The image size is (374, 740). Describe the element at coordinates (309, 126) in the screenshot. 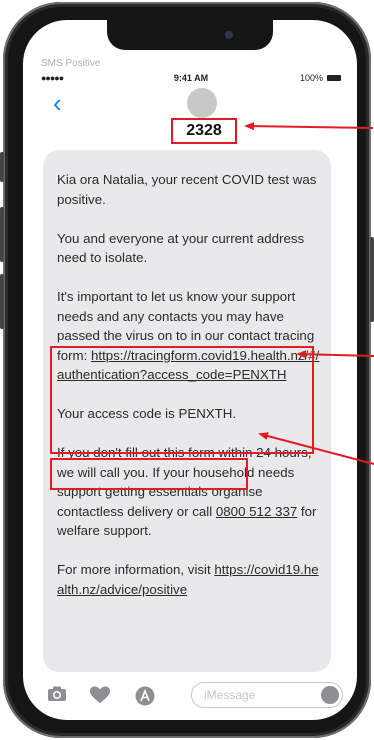

I see `arrow-sender` at that location.